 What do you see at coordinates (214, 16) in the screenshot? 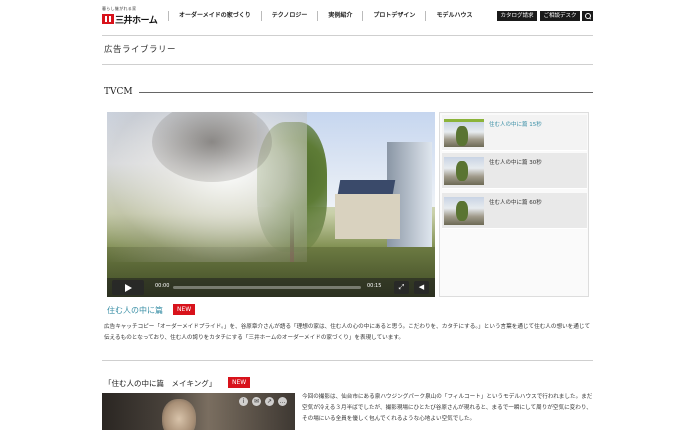
I see `nav-item-order-made: オーダーメイドの家づくり` at bounding box center [214, 16].